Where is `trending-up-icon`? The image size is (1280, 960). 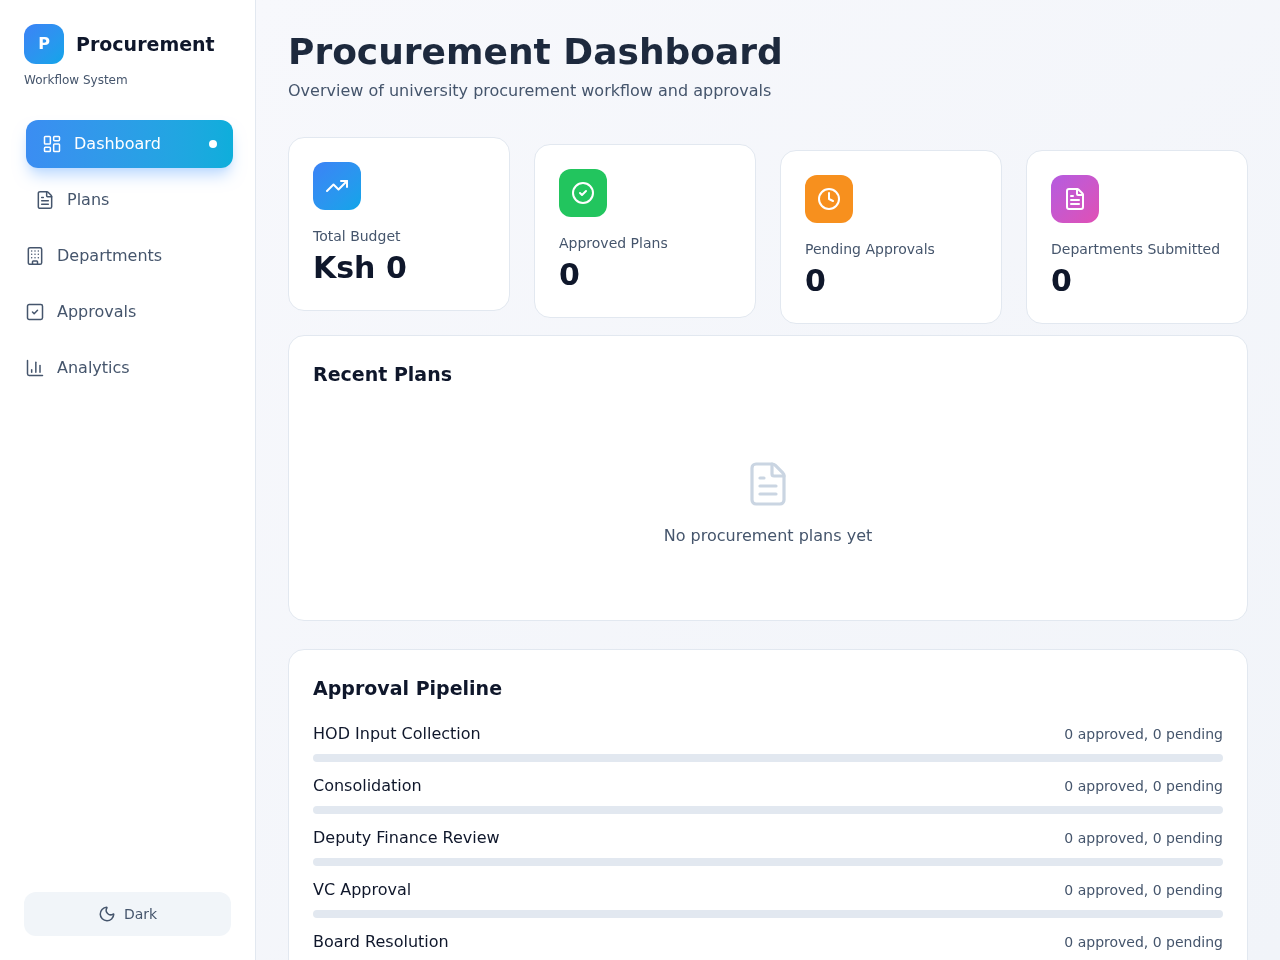 trending-up-icon is located at coordinates (337, 186).